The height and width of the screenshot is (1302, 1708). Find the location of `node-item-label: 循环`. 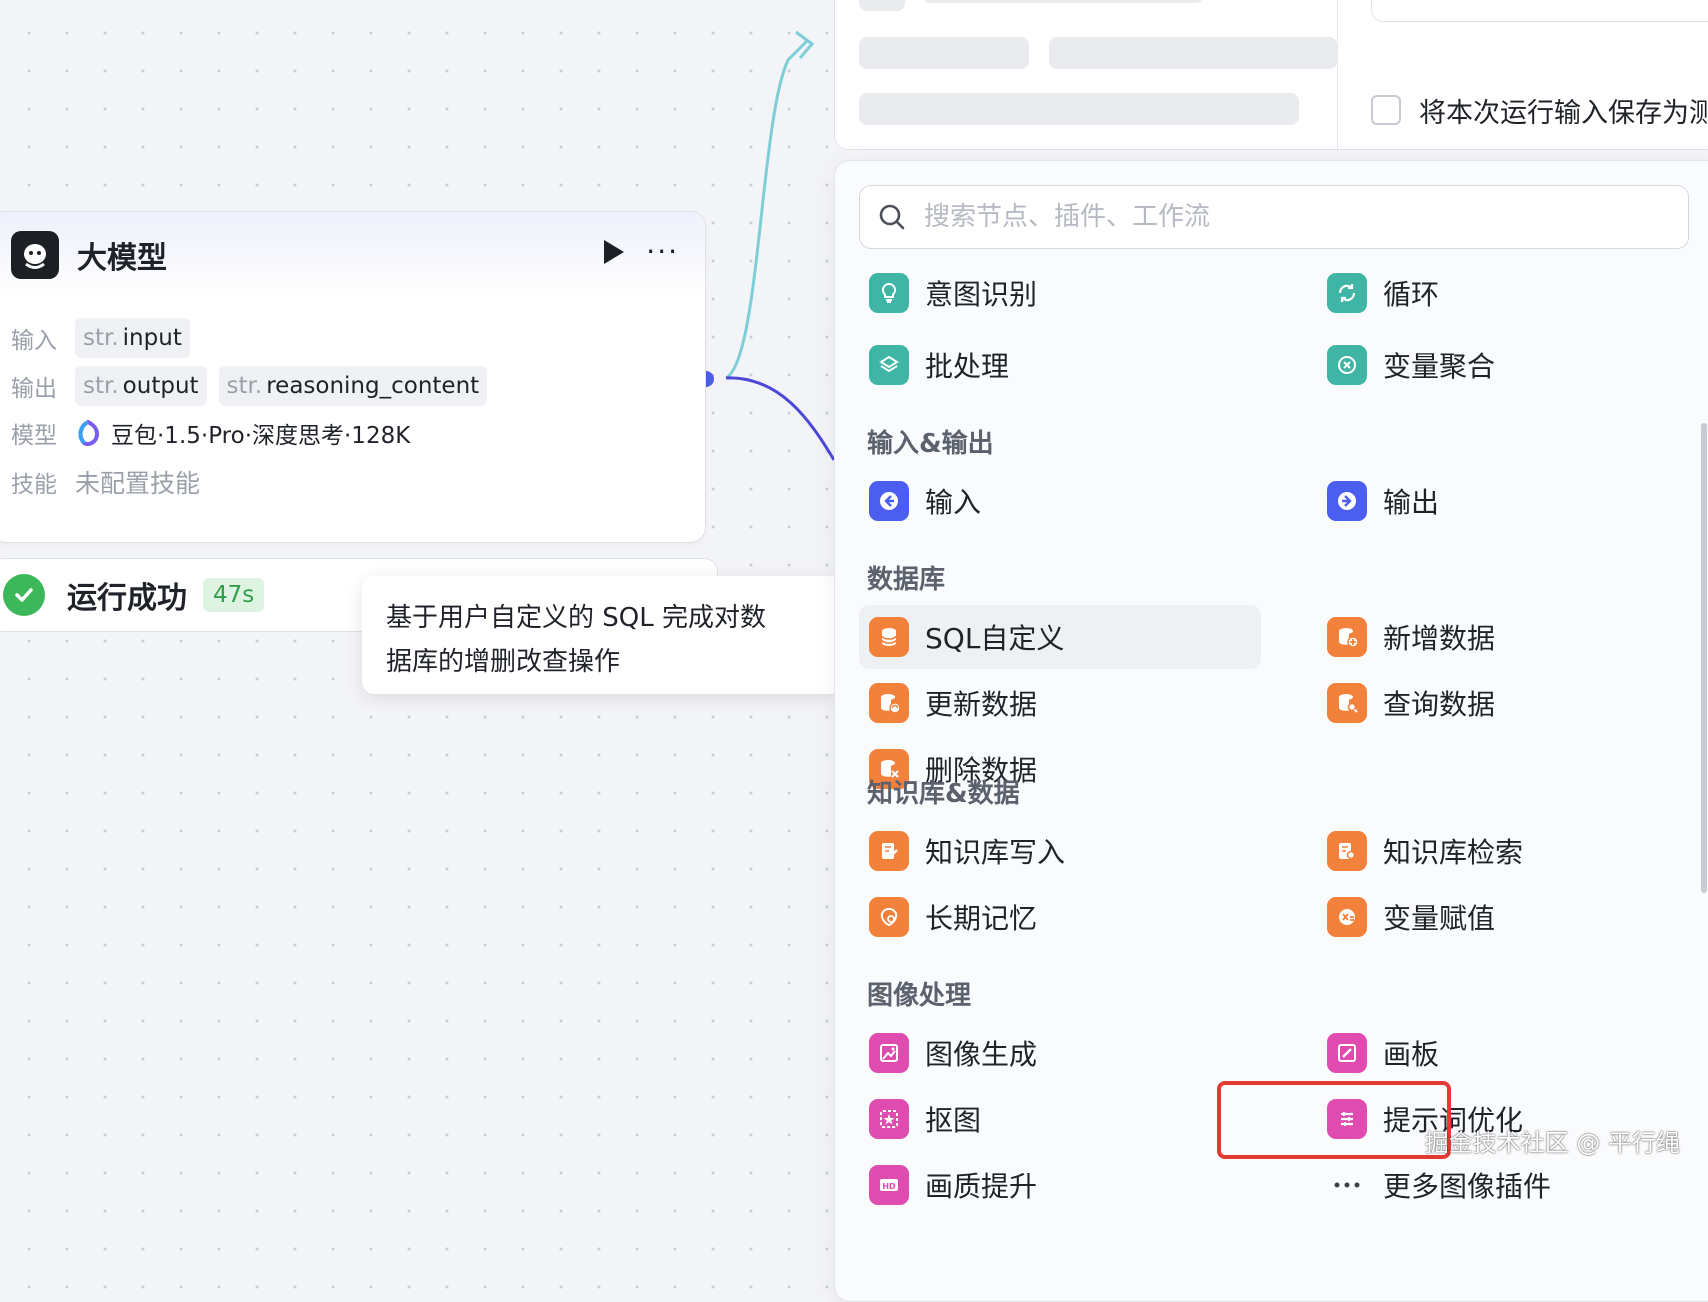

node-item-label: 循环 is located at coordinates (1411, 294).